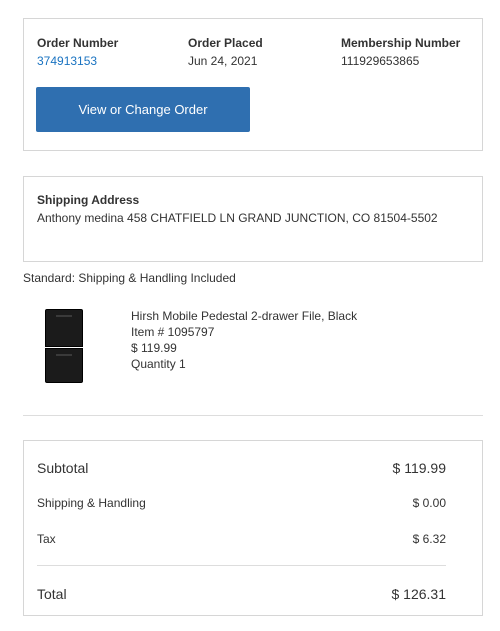 This screenshot has width=500, height=631. I want to click on cabinet-drawer-top, so click(64, 328).